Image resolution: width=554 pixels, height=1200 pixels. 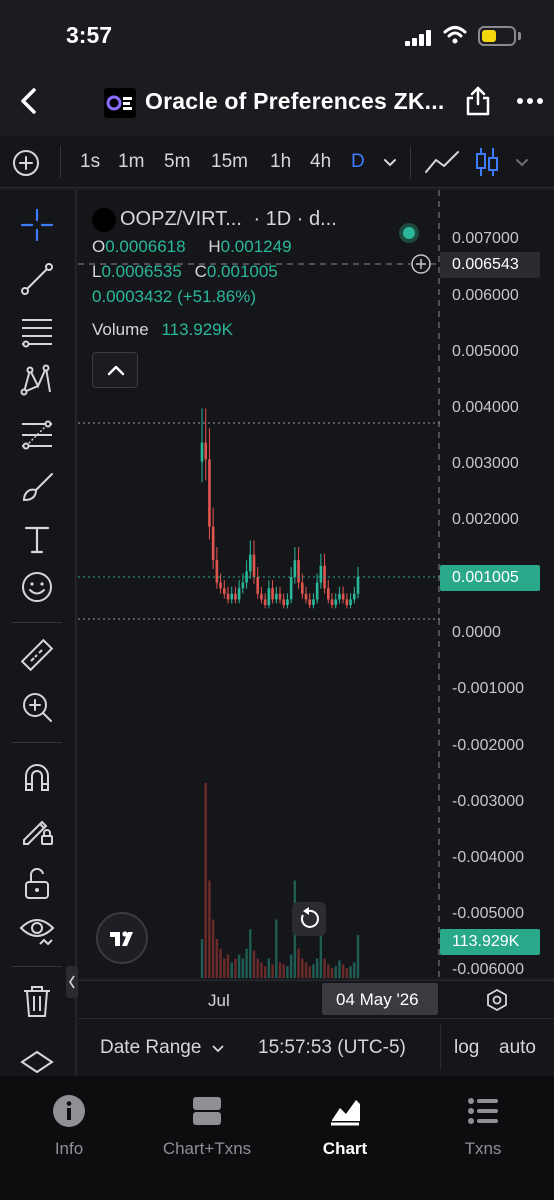 I want to click on timeframe-4h: 4h, so click(x=320, y=162).